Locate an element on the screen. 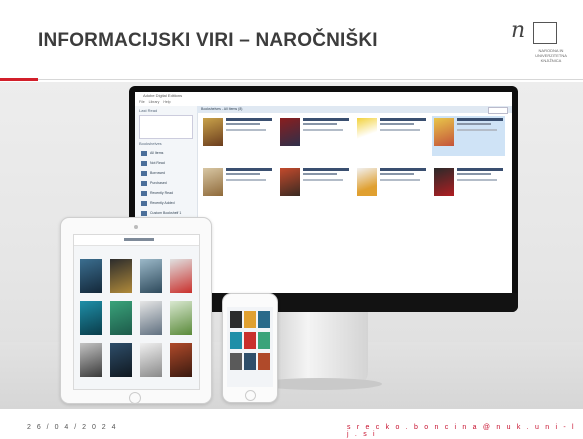 This screenshot has height=439, width=583. title-divider is located at coordinates (310, 79).